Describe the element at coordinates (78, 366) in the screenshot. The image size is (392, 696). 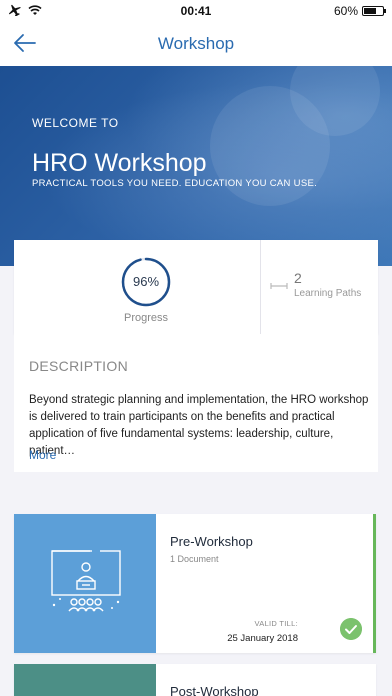
I see `description-title: DESCRIPTION` at that location.